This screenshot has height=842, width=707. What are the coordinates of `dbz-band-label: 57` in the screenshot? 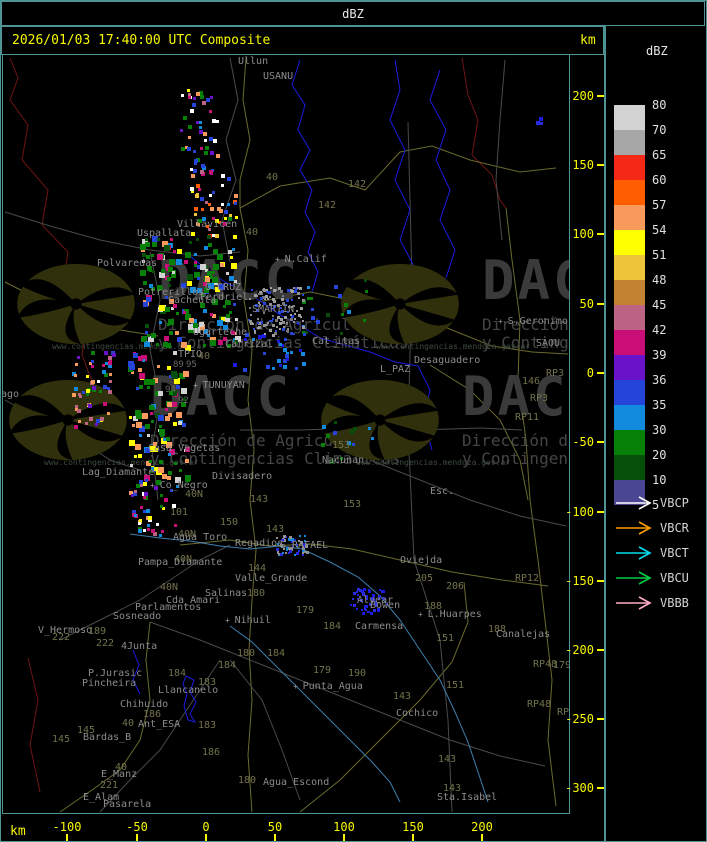 It's located at (659, 205).